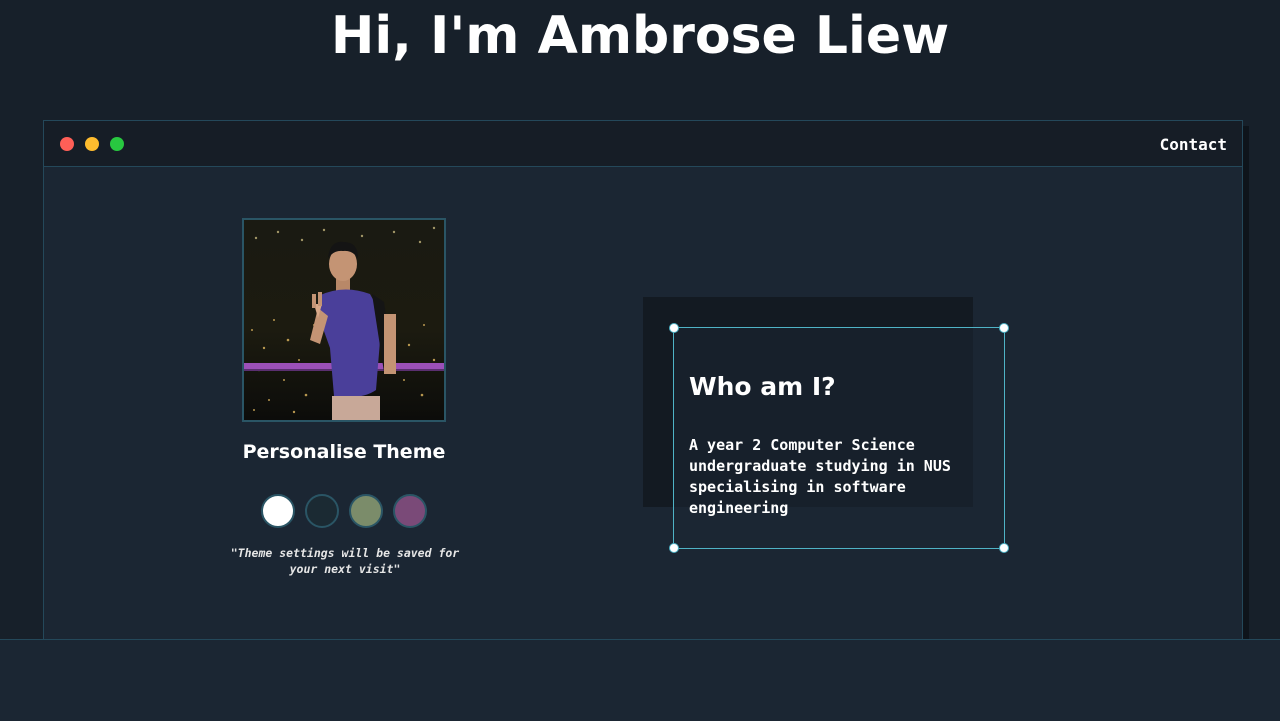  Describe the element at coordinates (366, 511) in the screenshot. I see `theme-swatch-sage` at that location.